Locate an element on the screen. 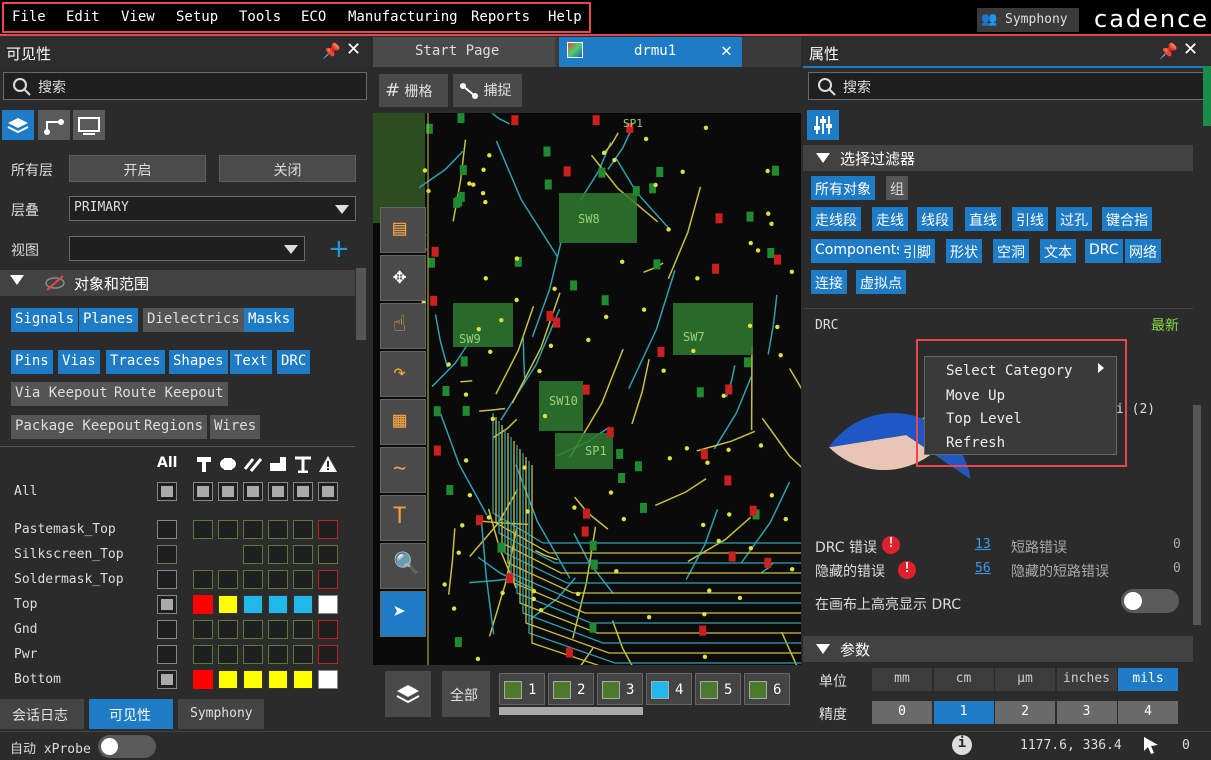 The height and width of the screenshot is (760, 1211). filter-chip: Text is located at coordinates (251, 362).